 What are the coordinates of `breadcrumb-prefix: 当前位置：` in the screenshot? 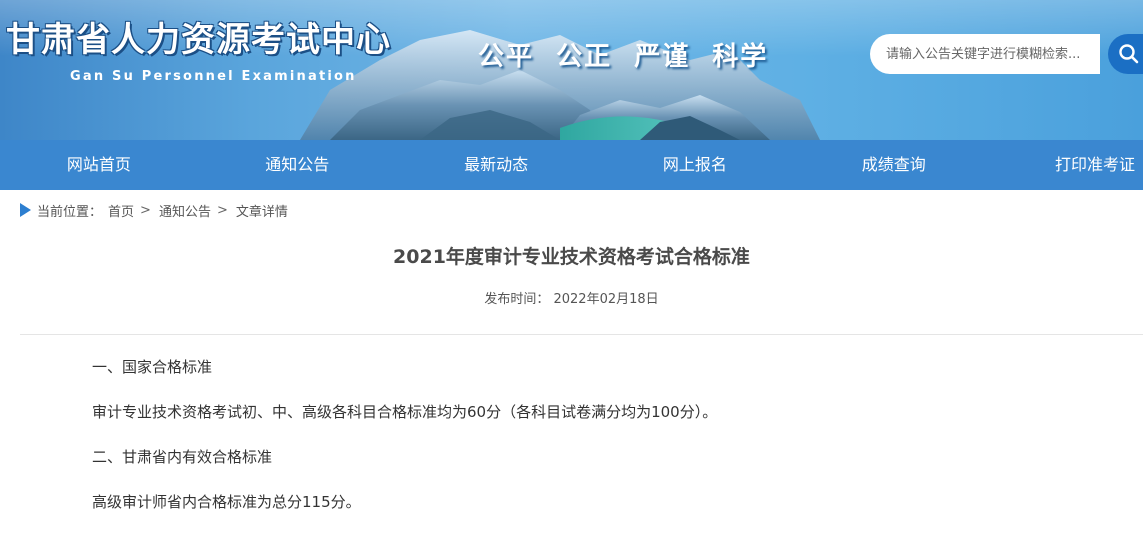 It's located at (70, 212).